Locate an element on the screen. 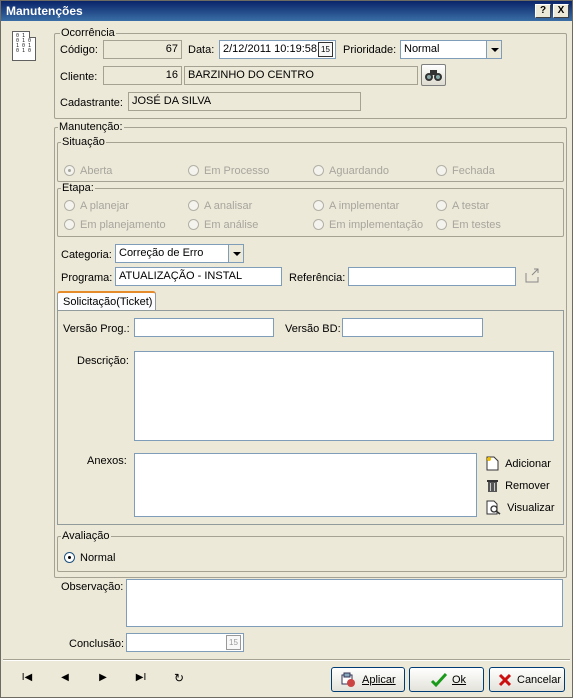  etapa-radio-a-analisar is located at coordinates (193, 205).